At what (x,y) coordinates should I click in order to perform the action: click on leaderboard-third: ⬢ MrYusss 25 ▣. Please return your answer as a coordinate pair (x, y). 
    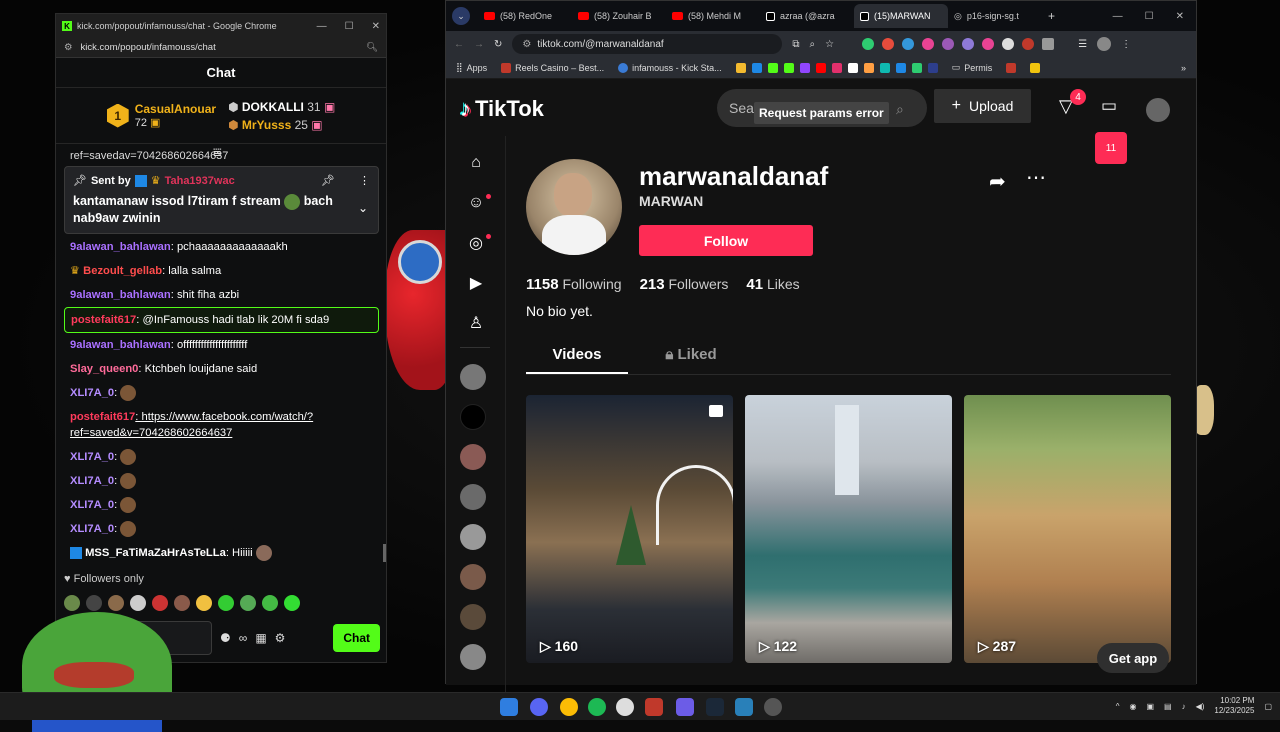
    Looking at the image, I should click on (281, 125).